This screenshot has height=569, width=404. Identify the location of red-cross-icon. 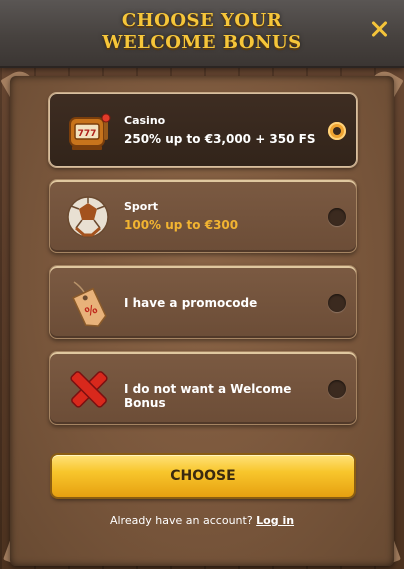
(89, 389).